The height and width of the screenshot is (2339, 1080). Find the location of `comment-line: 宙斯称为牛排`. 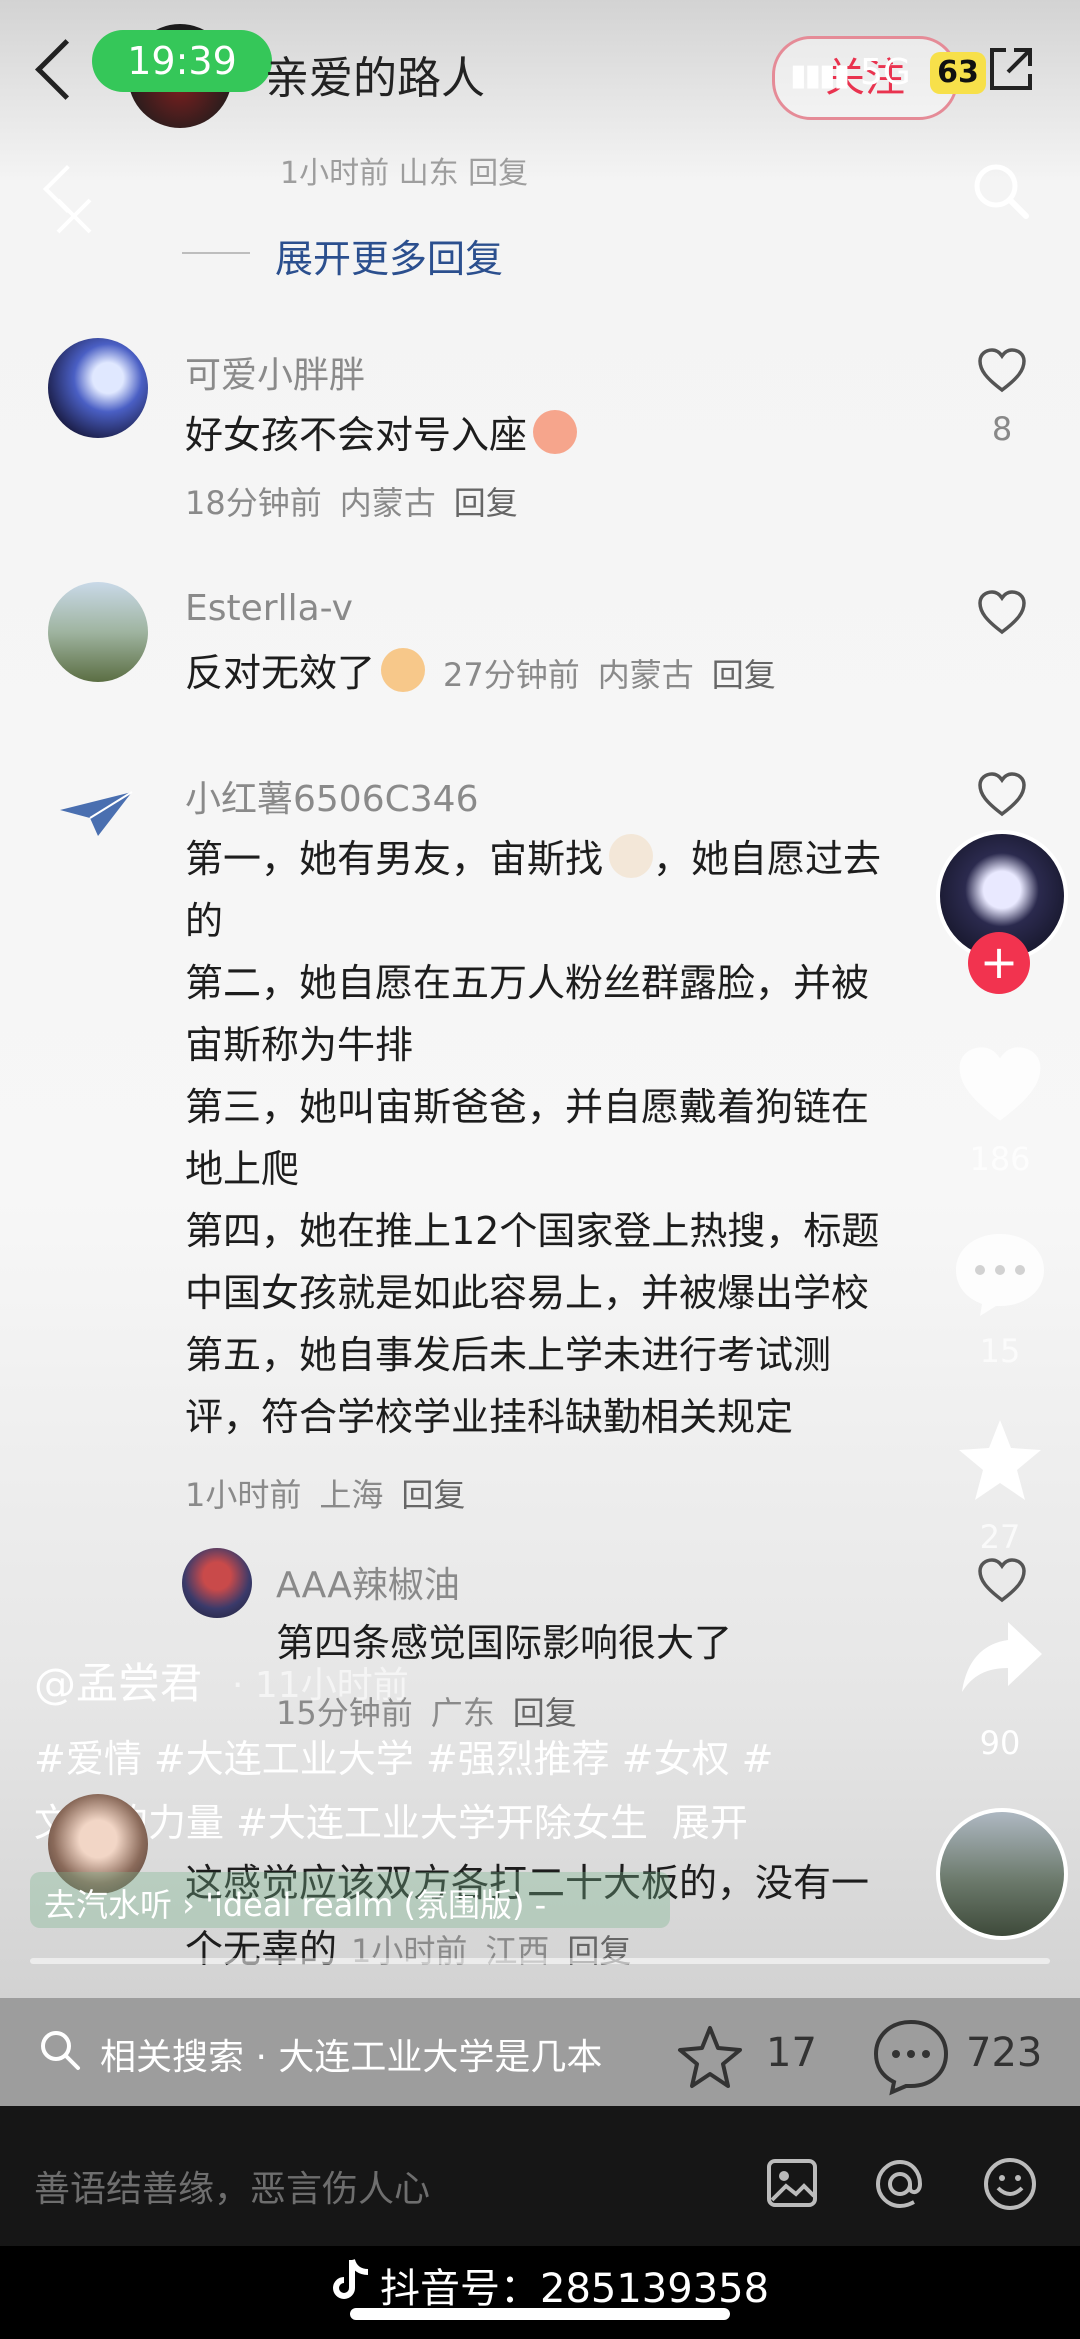

comment-line: 宙斯称为牛排 is located at coordinates (299, 1045).